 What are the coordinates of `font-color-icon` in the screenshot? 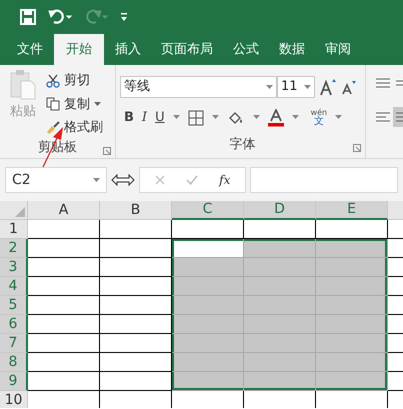 It's located at (276, 117).